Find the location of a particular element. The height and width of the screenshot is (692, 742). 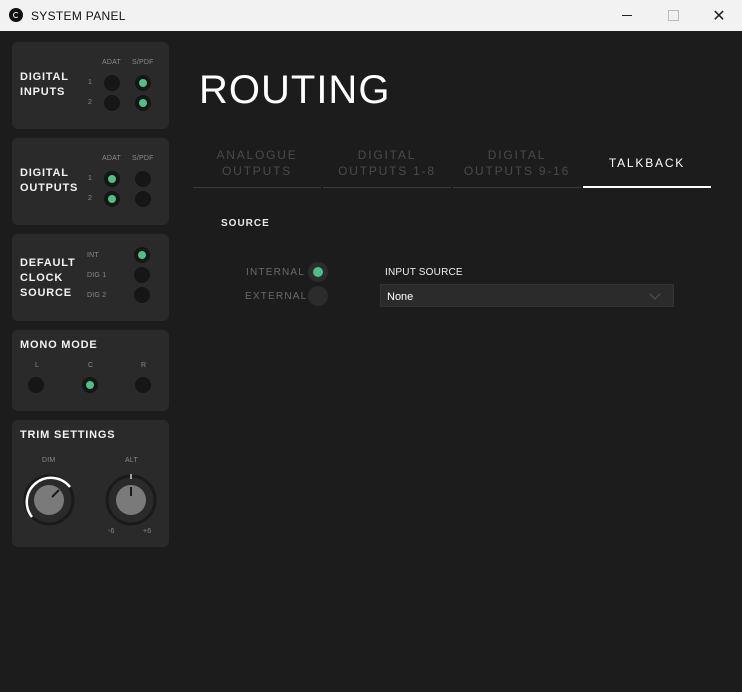

dim-knob-pointer is located at coordinates (55, 493).